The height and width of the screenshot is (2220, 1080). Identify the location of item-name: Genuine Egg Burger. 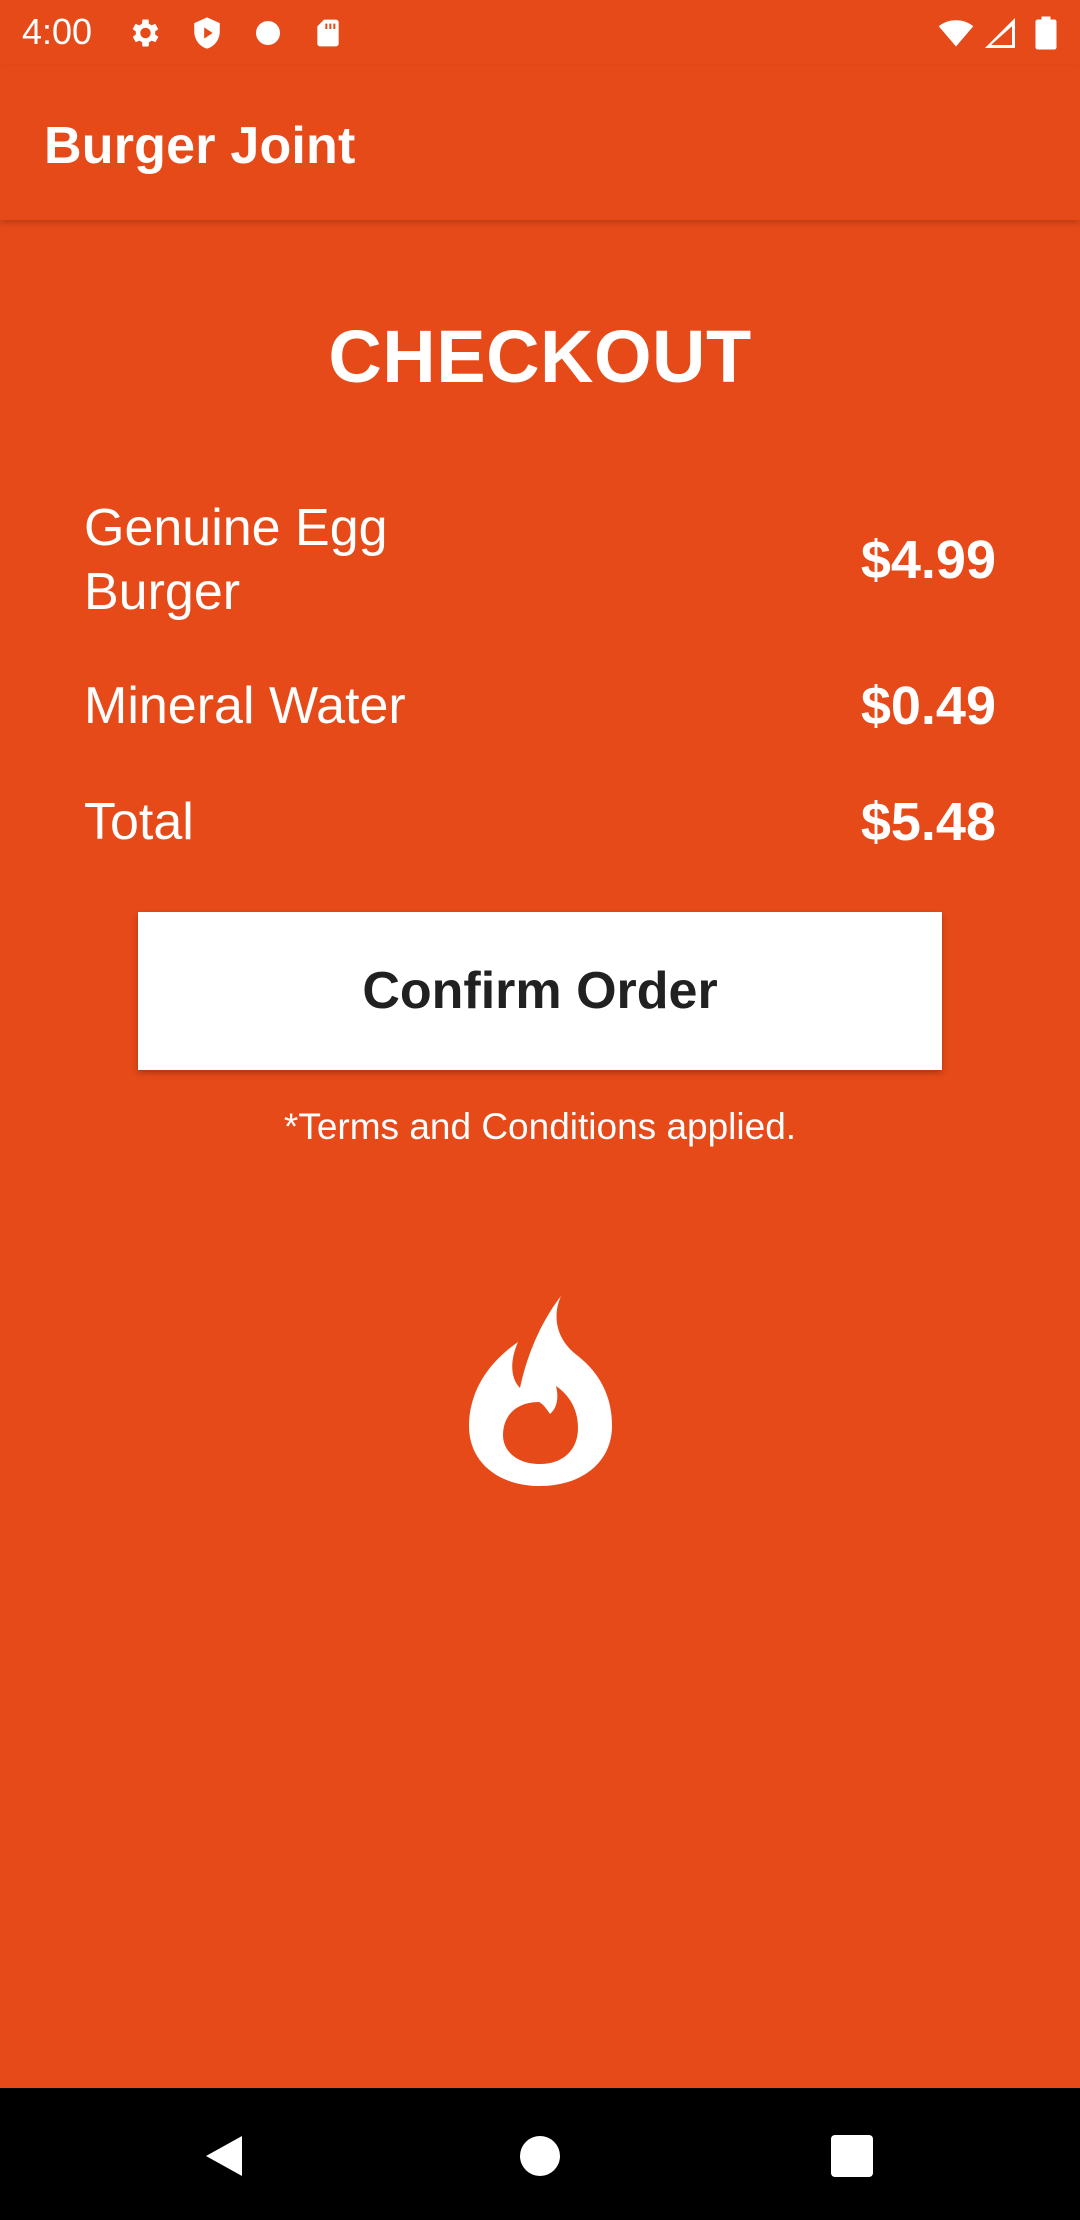
(236, 560).